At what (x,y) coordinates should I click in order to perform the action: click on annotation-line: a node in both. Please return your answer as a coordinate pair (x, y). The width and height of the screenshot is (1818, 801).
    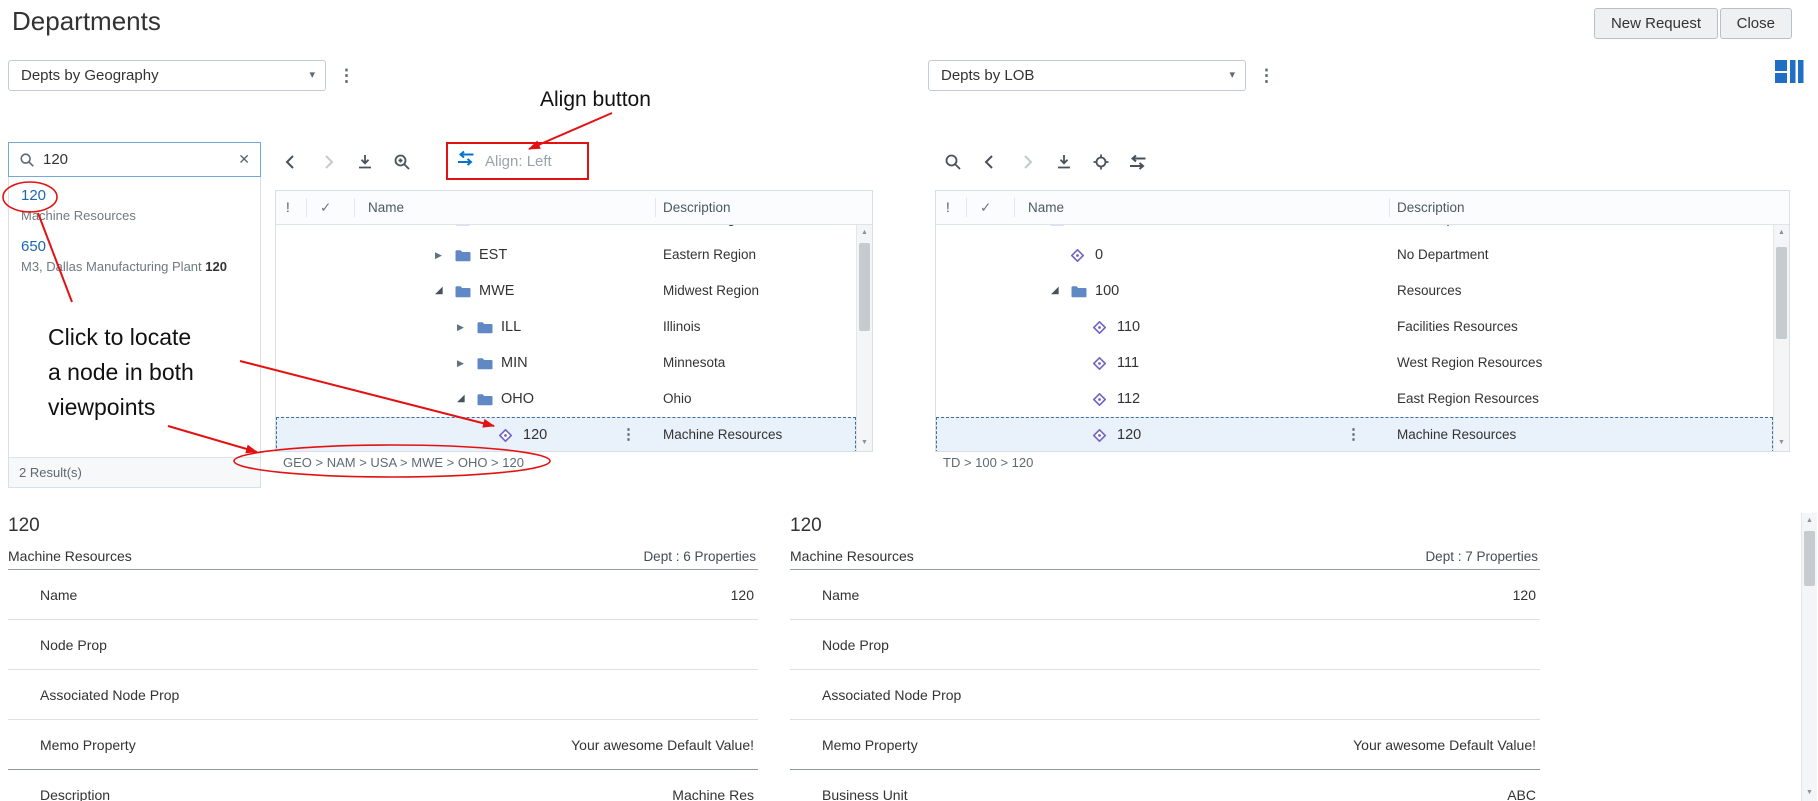
    Looking at the image, I should click on (121, 372).